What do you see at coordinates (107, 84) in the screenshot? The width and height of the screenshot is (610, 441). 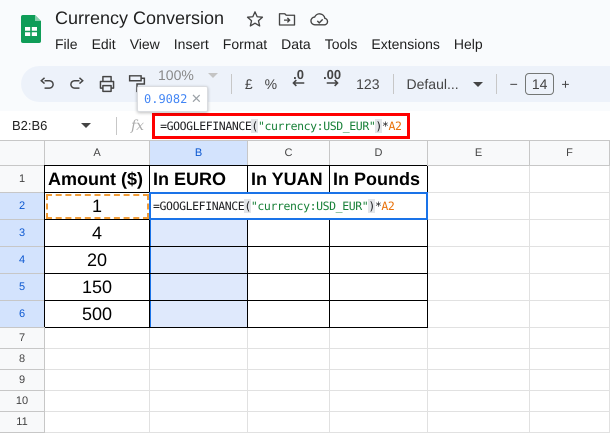 I see `print-icon` at bounding box center [107, 84].